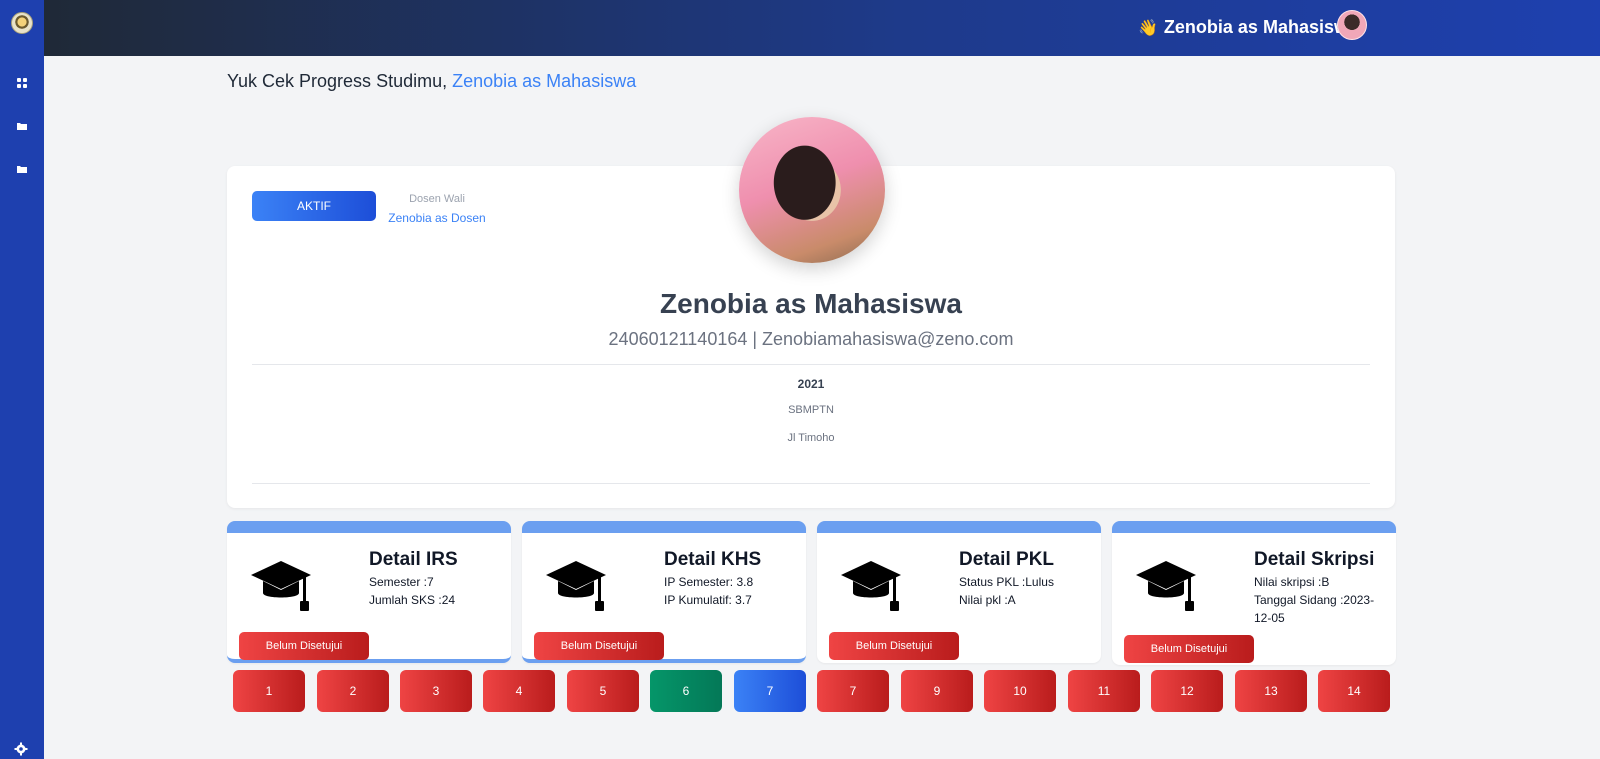  I want to click on card-line: Nilai pkl :A, so click(987, 600).